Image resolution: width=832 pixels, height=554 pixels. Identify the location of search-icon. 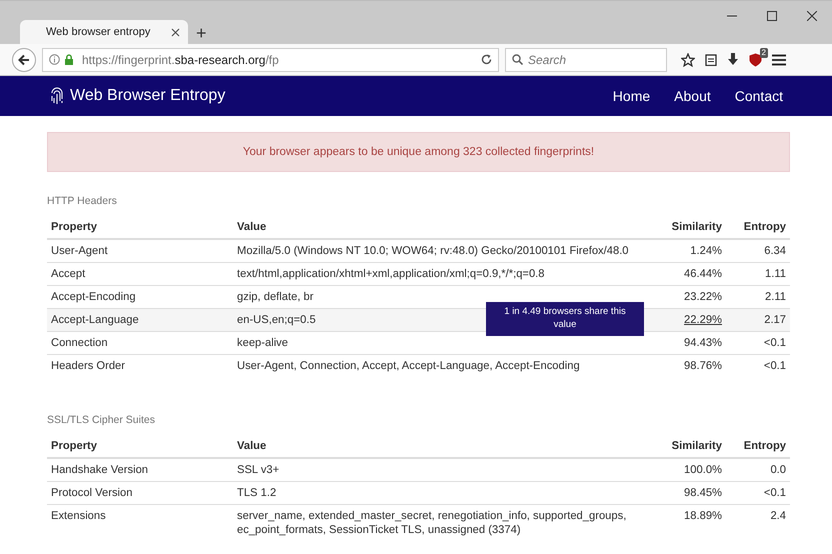
(517, 59).